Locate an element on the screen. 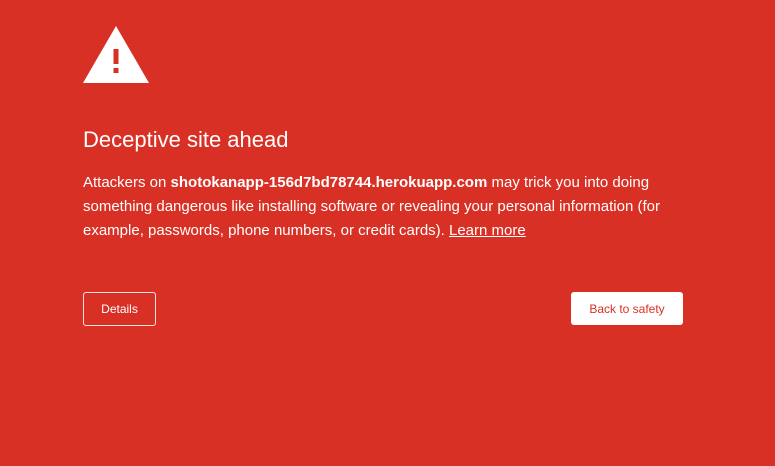 The width and height of the screenshot is (775, 466). page-title: Deceptive site ahead is located at coordinates (186, 139).